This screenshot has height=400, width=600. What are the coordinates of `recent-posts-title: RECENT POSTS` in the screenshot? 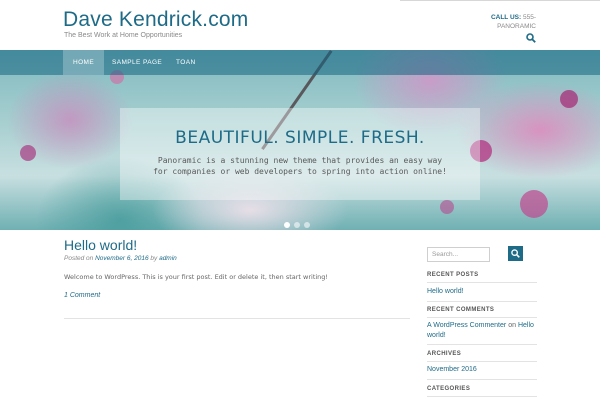 It's located at (453, 275).